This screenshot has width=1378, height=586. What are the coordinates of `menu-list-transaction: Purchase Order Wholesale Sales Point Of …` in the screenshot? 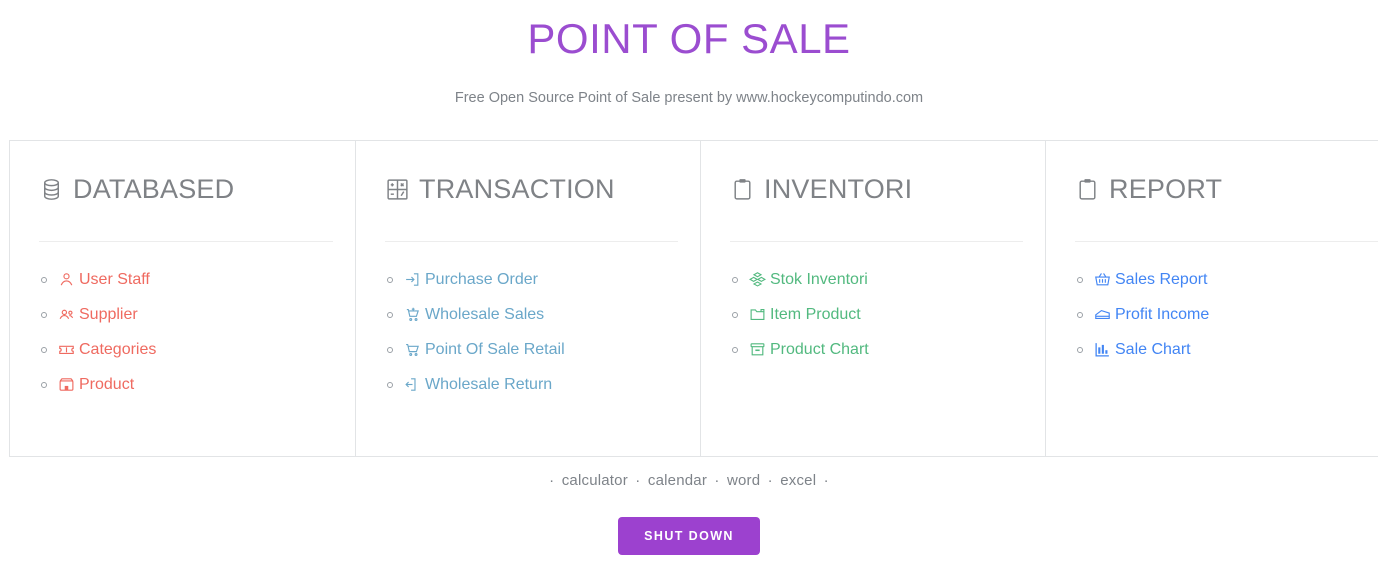 It's located at (528, 322).